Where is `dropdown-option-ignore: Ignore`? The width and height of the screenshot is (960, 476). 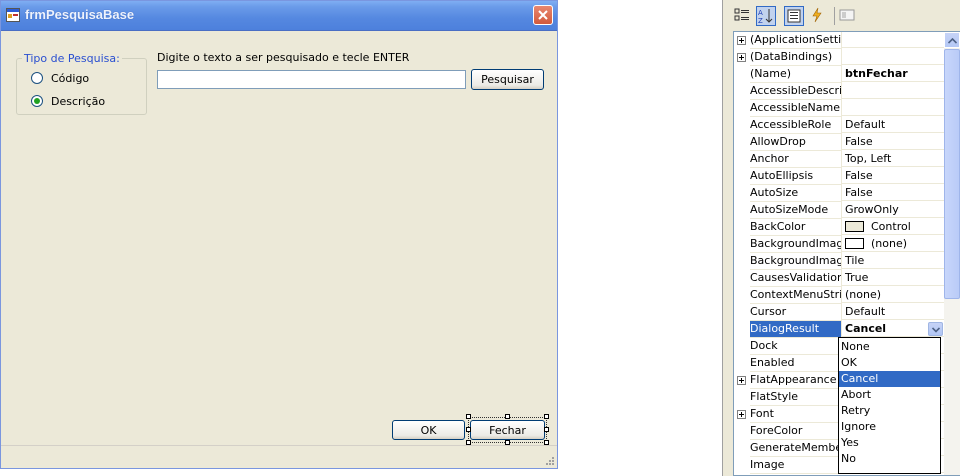
dropdown-option-ignore: Ignore is located at coordinates (889, 427).